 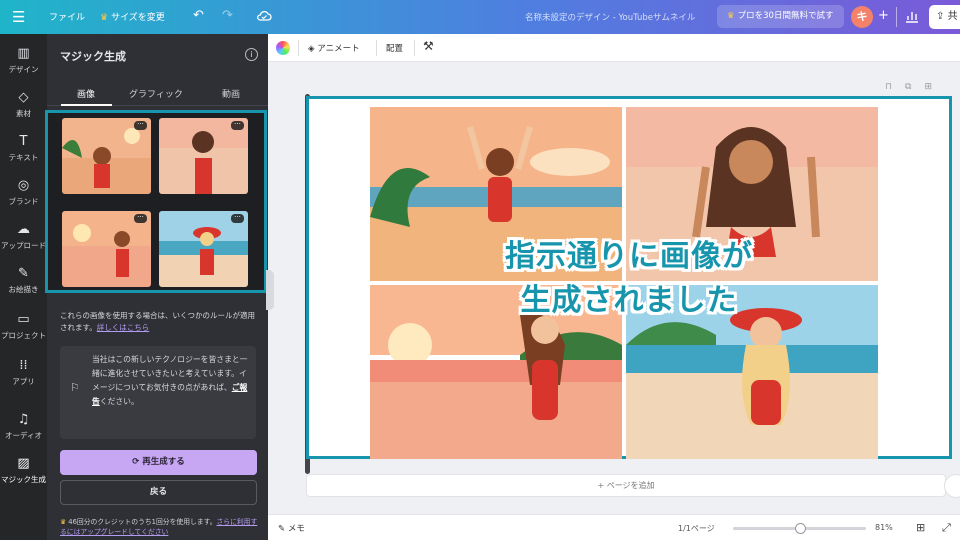 I want to click on duplicate-icon: ⧉, so click(x=914, y=87).